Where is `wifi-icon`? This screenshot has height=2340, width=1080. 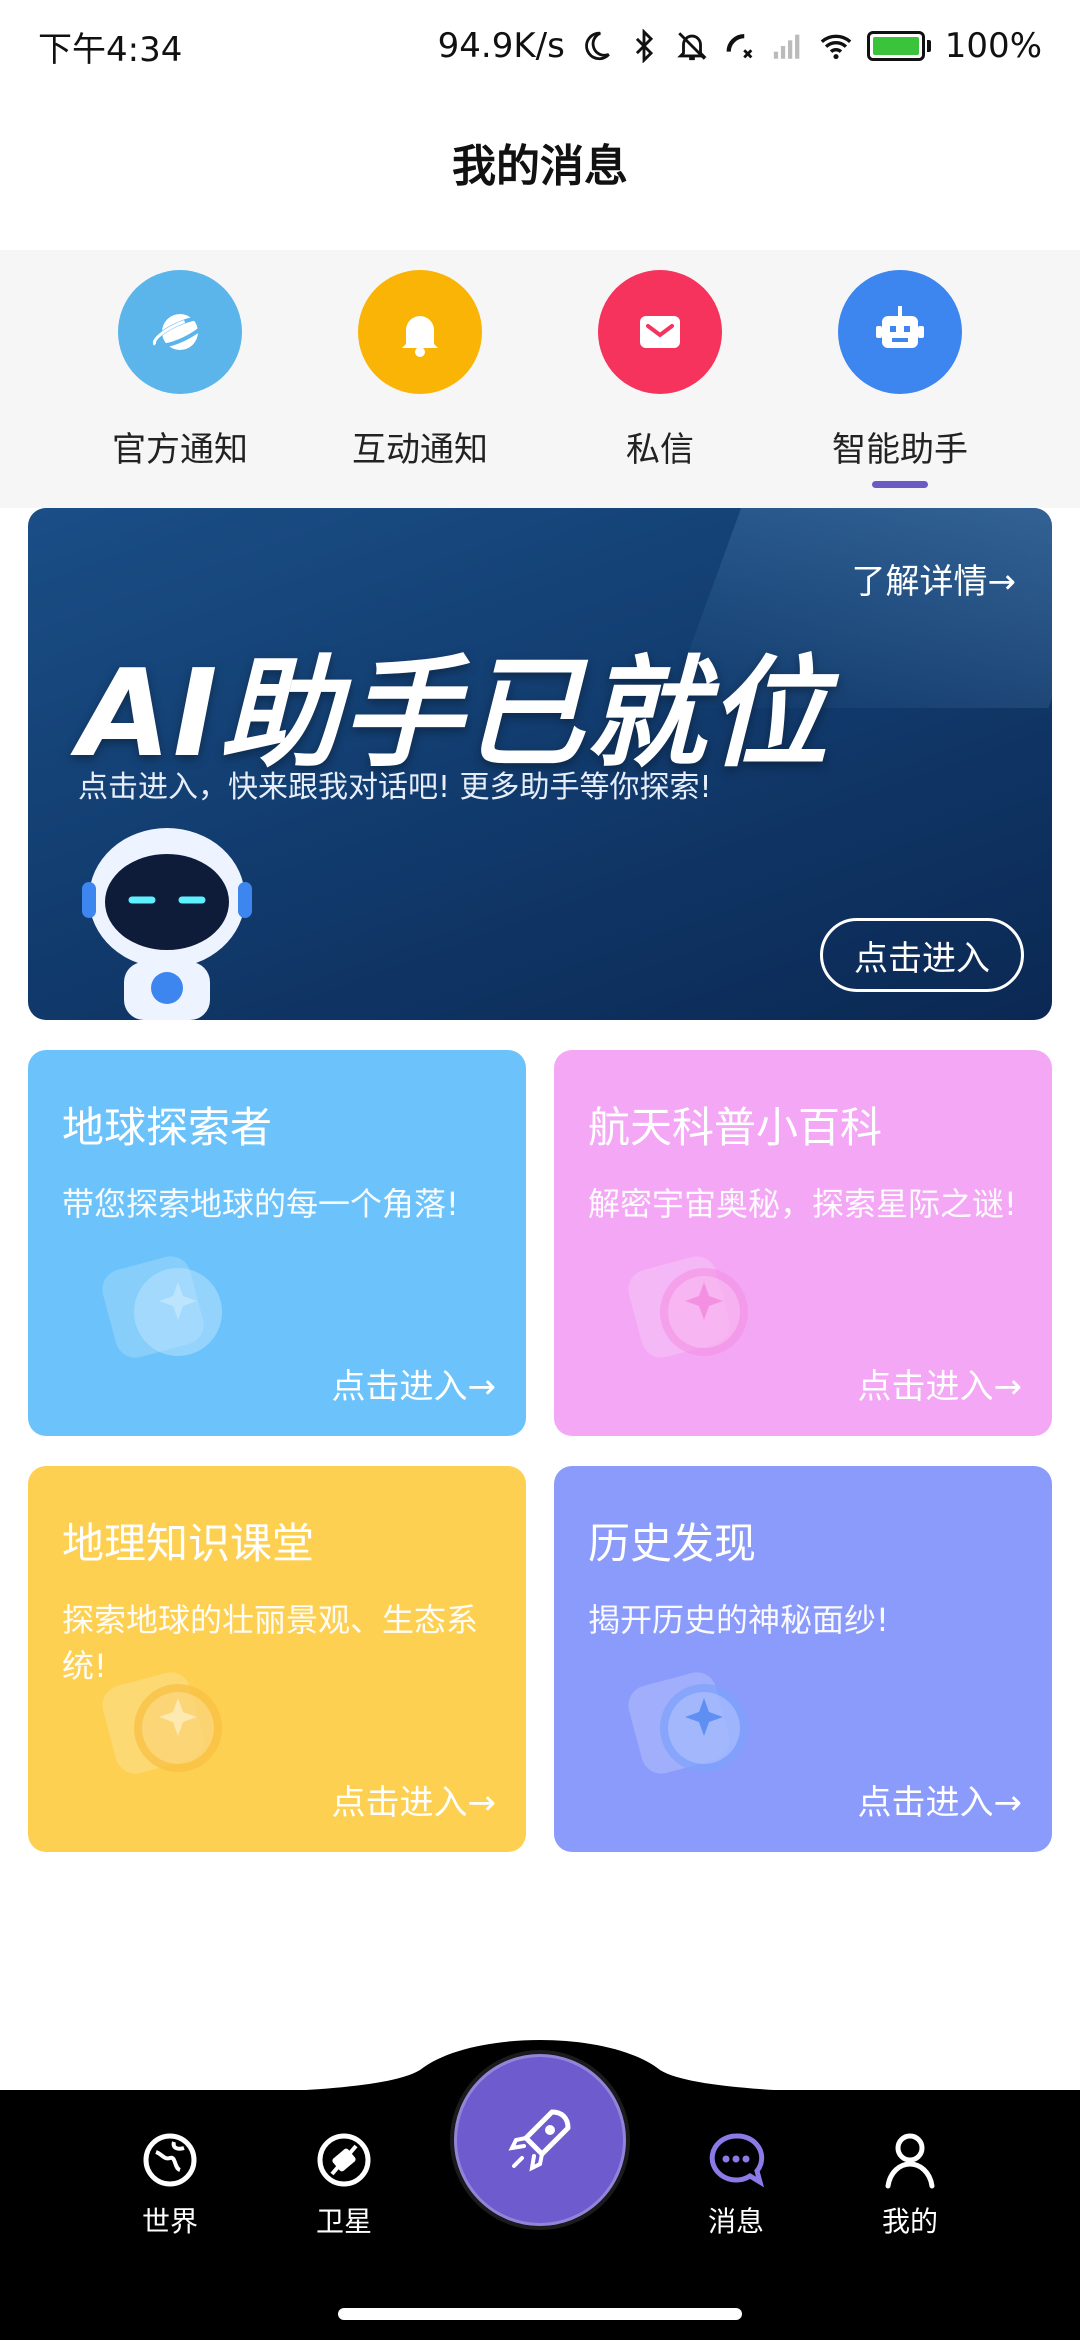 wifi-icon is located at coordinates (836, 47).